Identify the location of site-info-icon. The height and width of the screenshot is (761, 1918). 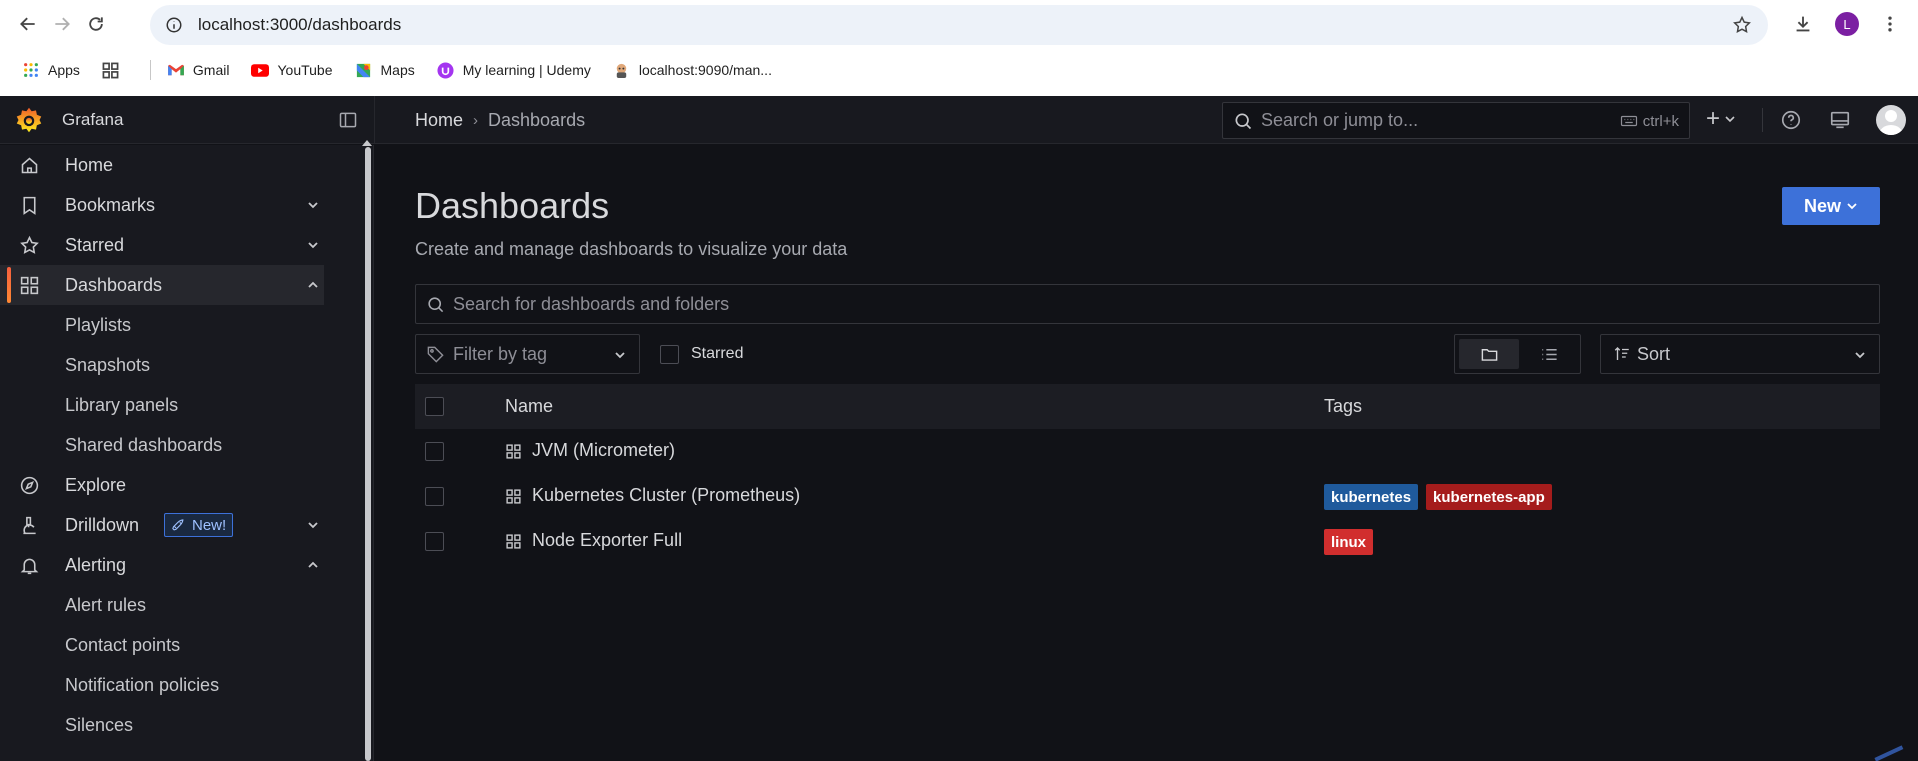
(174, 25).